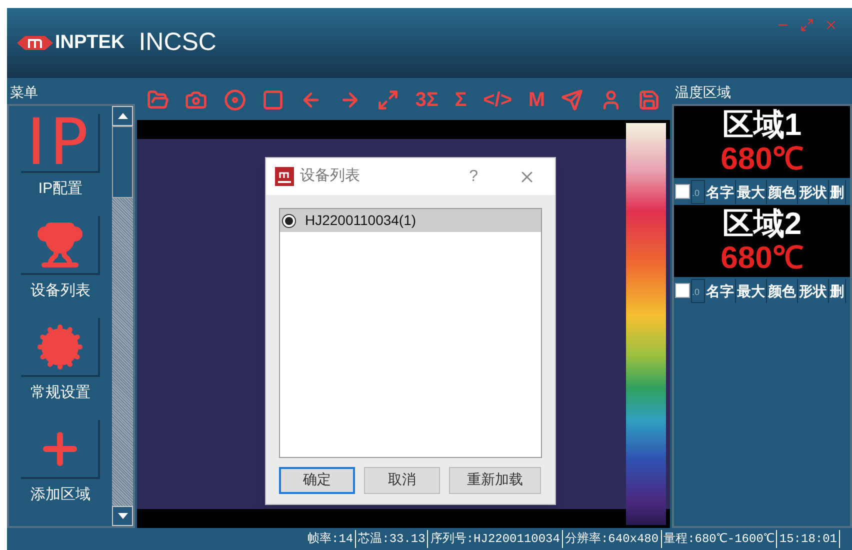 The image size is (852, 550). Describe the element at coordinates (24, 92) in the screenshot. I see `menu-title: 菜单` at that location.